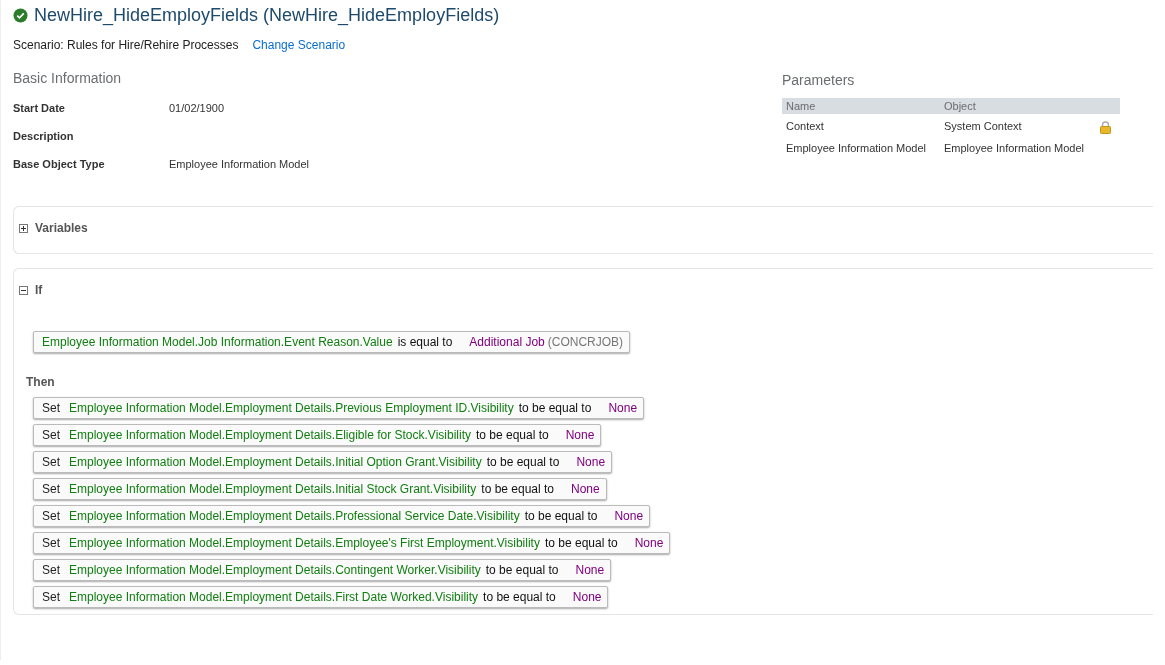 This screenshot has height=665, width=1165. I want to click on field-path: Employee Information Model.Employment Details.Initial Stock Grant.Visibility, so click(273, 489).